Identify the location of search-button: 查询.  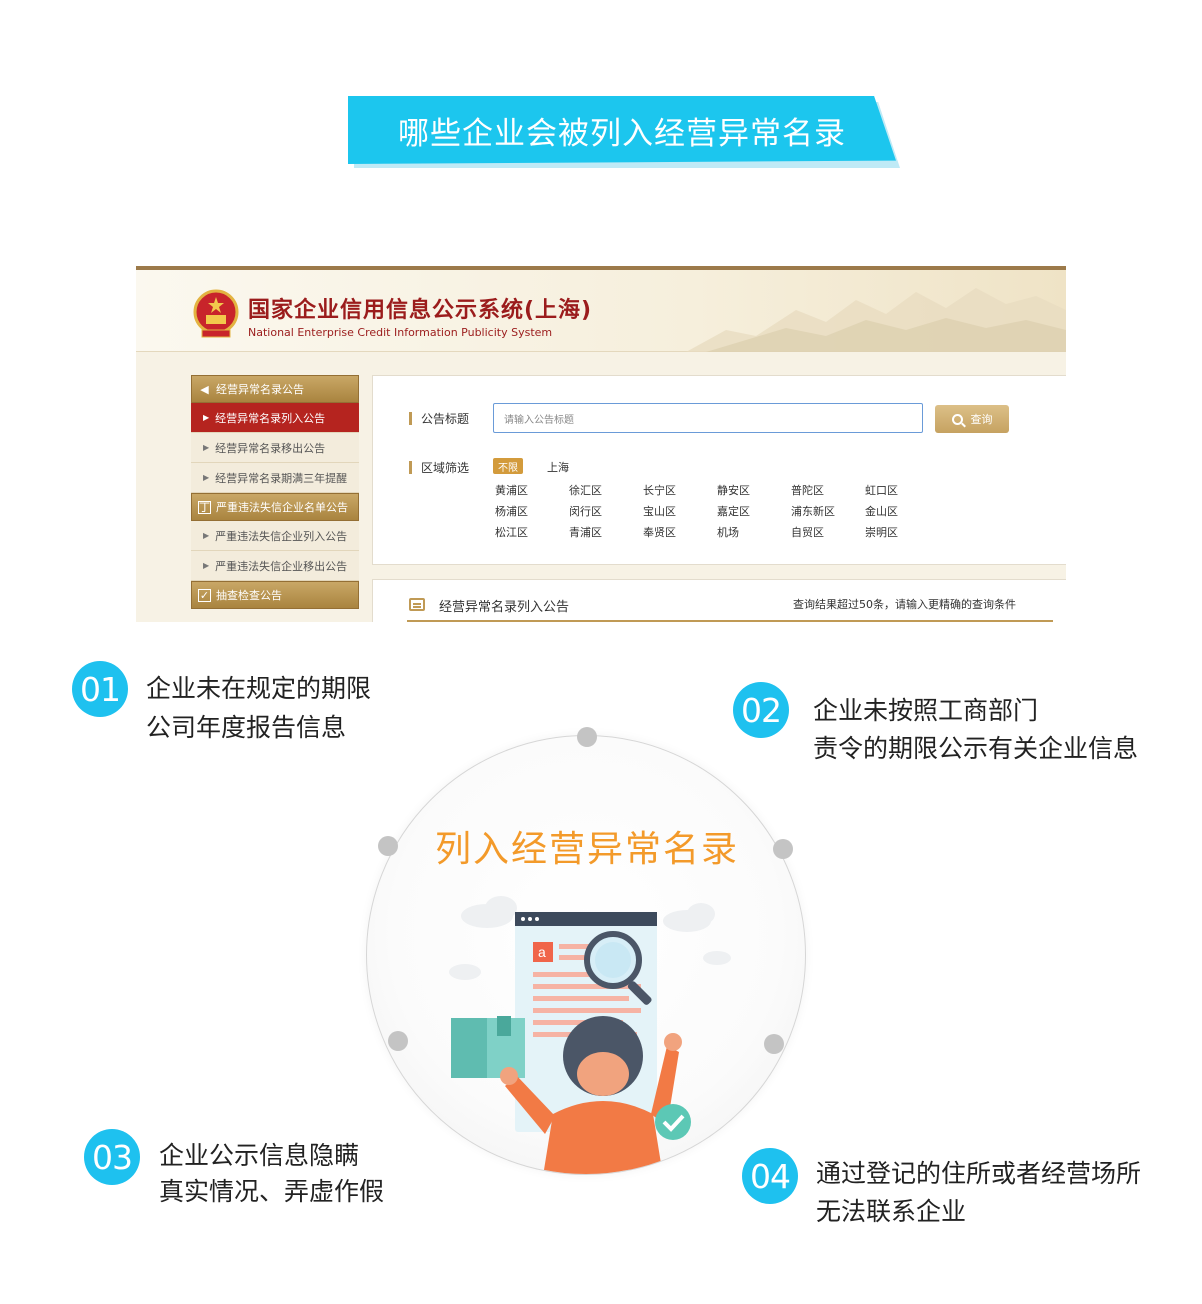
(972, 419).